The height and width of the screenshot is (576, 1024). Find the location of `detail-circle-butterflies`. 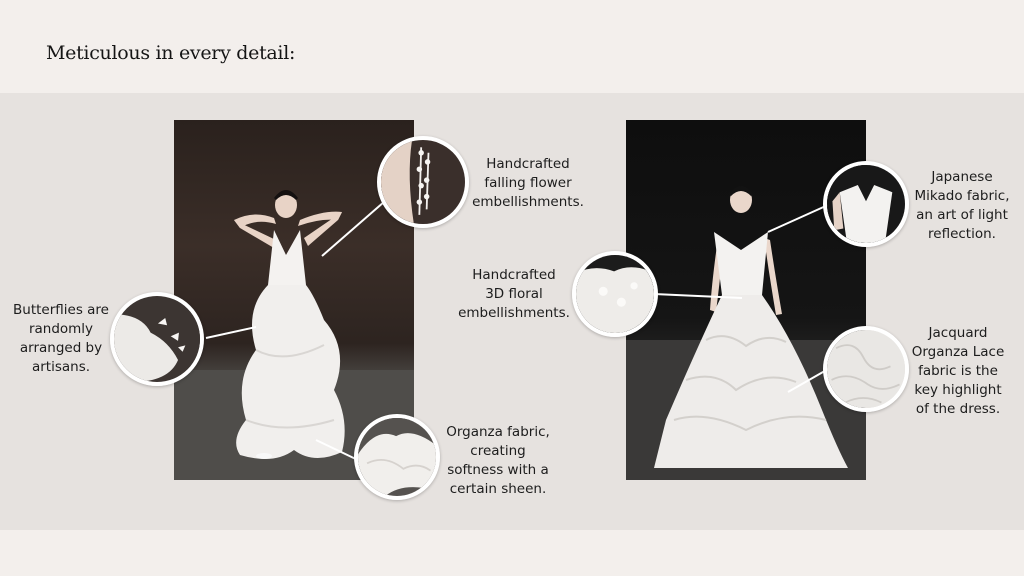

detail-circle-butterflies is located at coordinates (157, 339).